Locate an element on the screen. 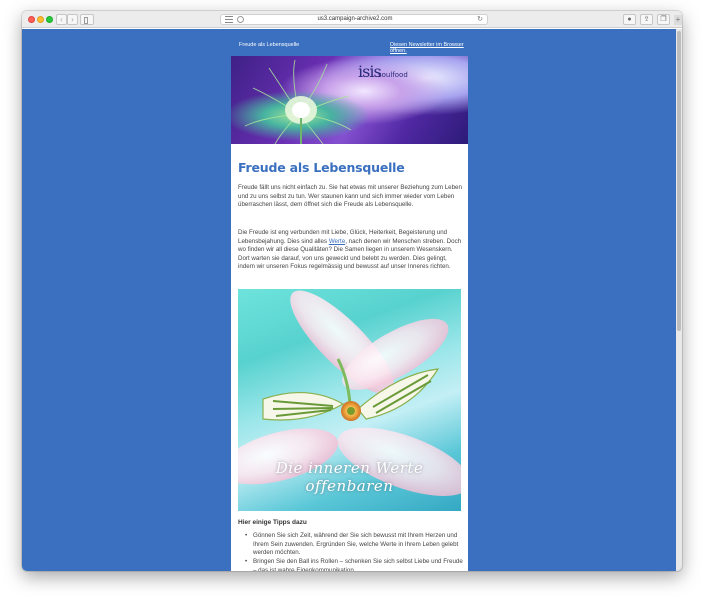  browser-toolbar: ‹ › us3.campaign-archive2.com ↻ ● ⇪ ❐ + is located at coordinates (352, 19).